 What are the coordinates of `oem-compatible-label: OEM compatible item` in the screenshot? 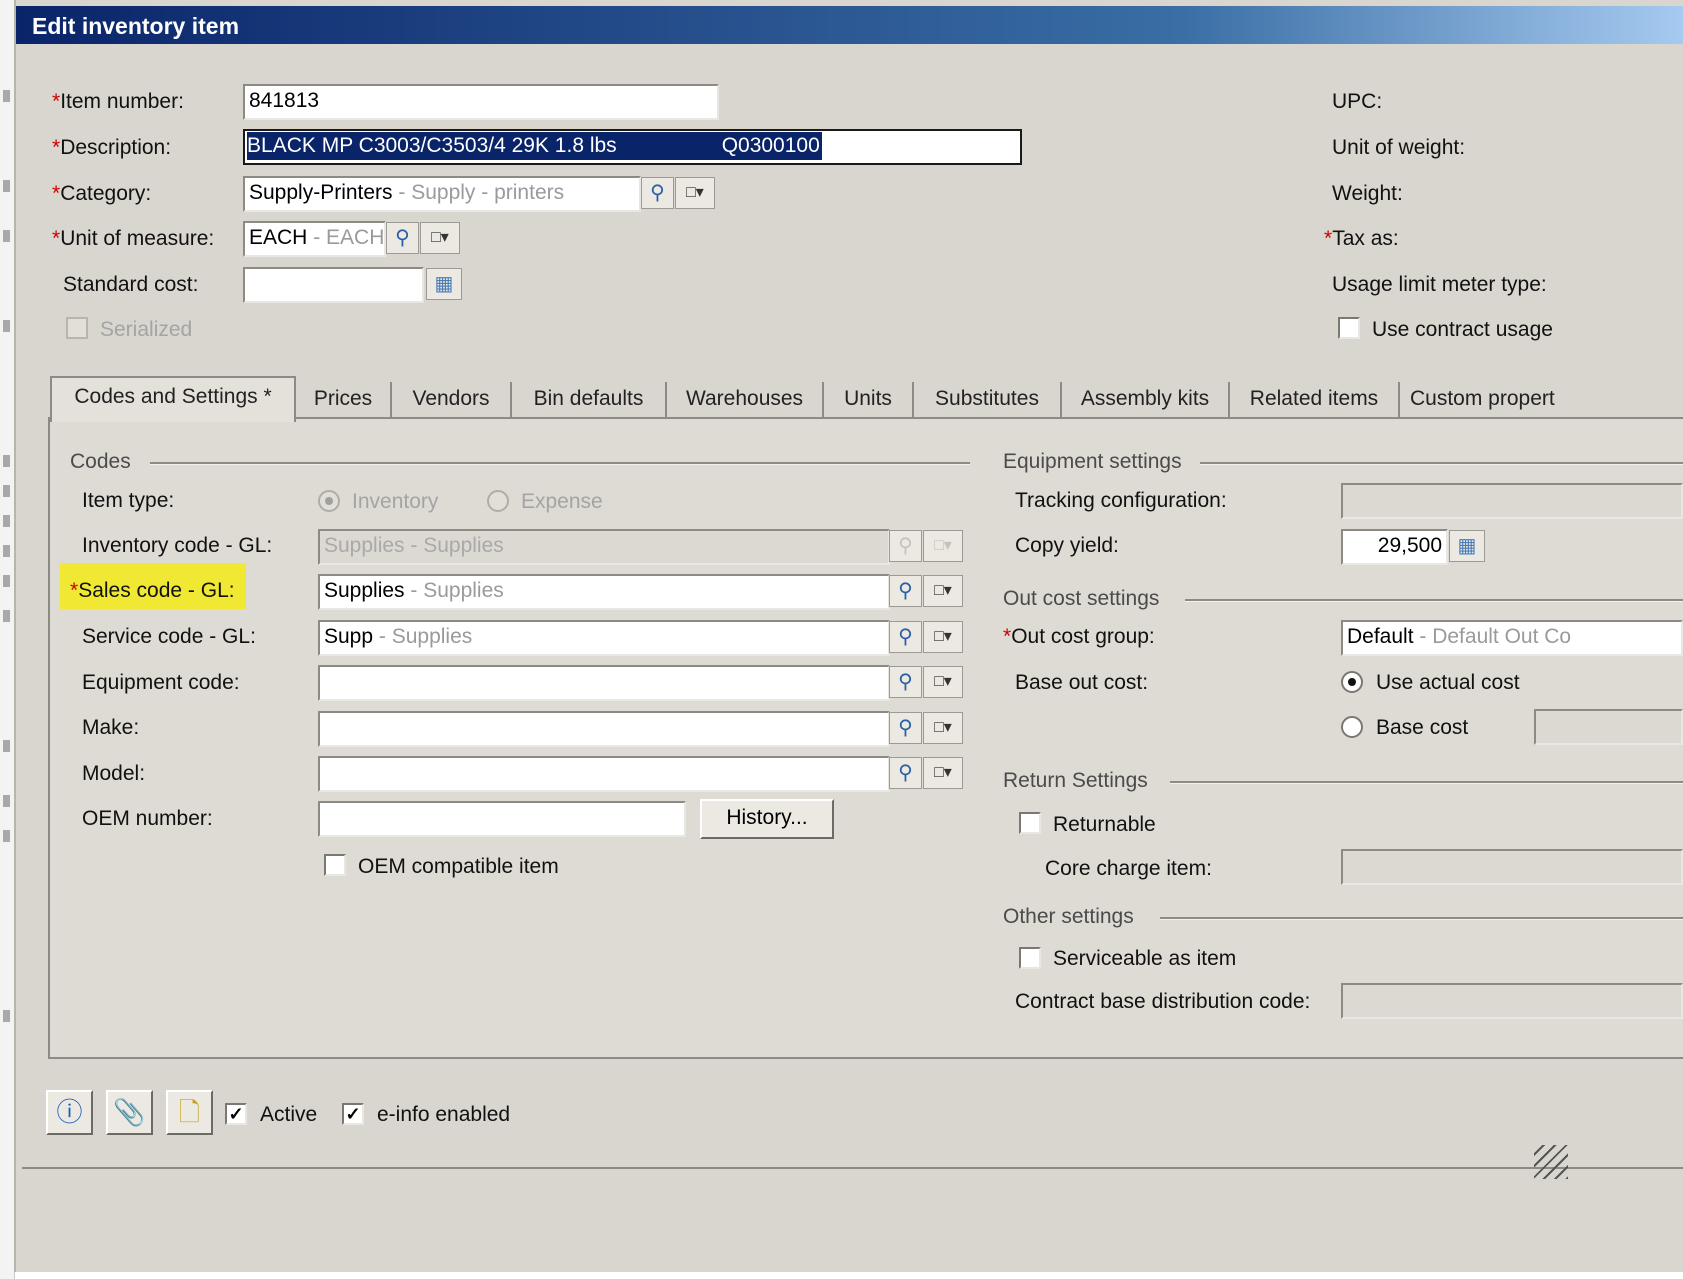 It's located at (458, 866).